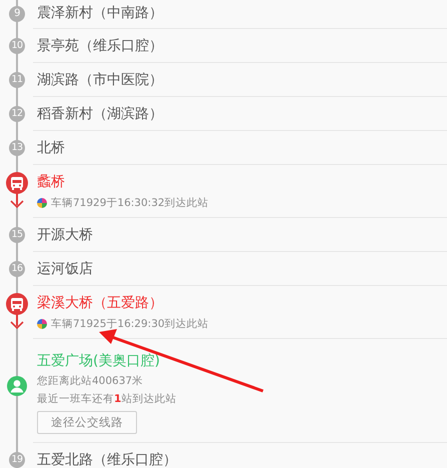  Describe the element at coordinates (17, 386) in the screenshot. I see `user-location-icon` at that location.